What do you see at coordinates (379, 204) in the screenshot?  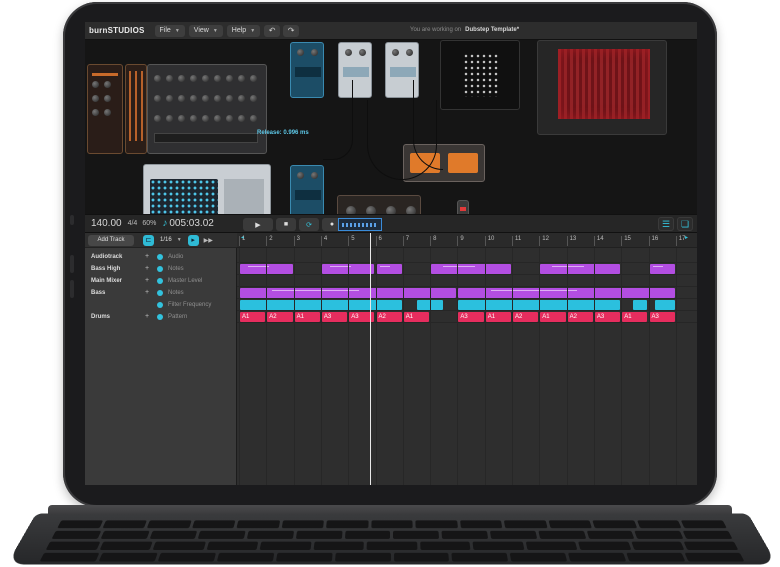 I see `eq-module` at bounding box center [379, 204].